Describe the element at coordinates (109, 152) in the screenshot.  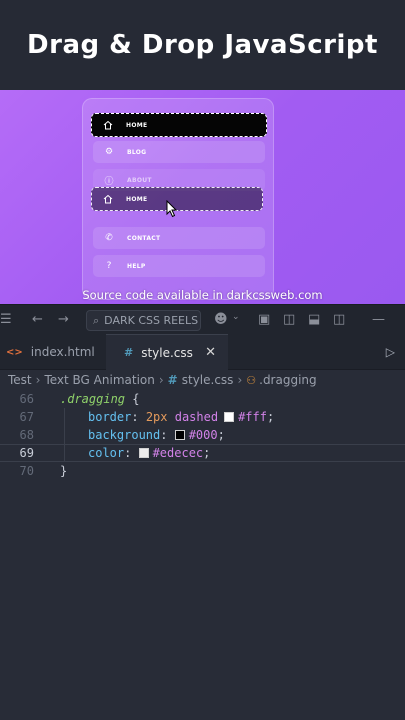
I see `gear-icon: ⚙` at that location.